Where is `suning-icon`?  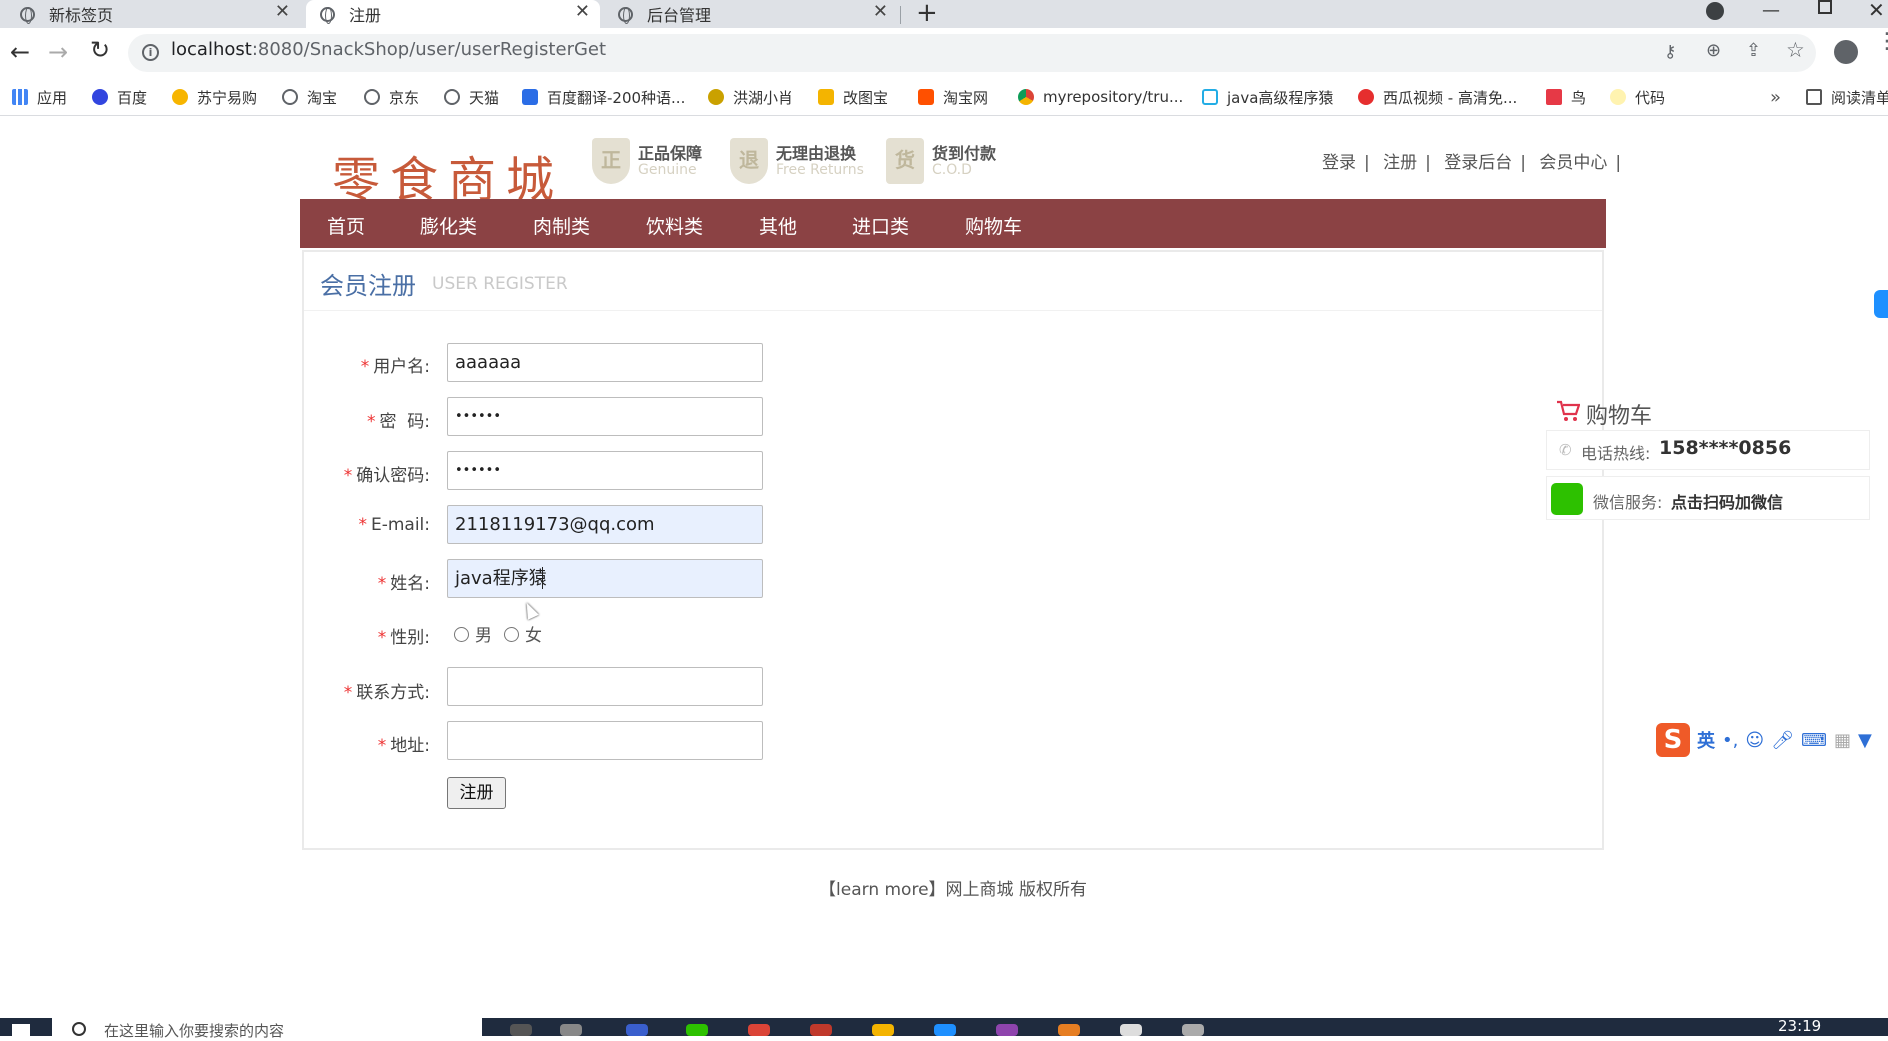
suning-icon is located at coordinates (180, 97).